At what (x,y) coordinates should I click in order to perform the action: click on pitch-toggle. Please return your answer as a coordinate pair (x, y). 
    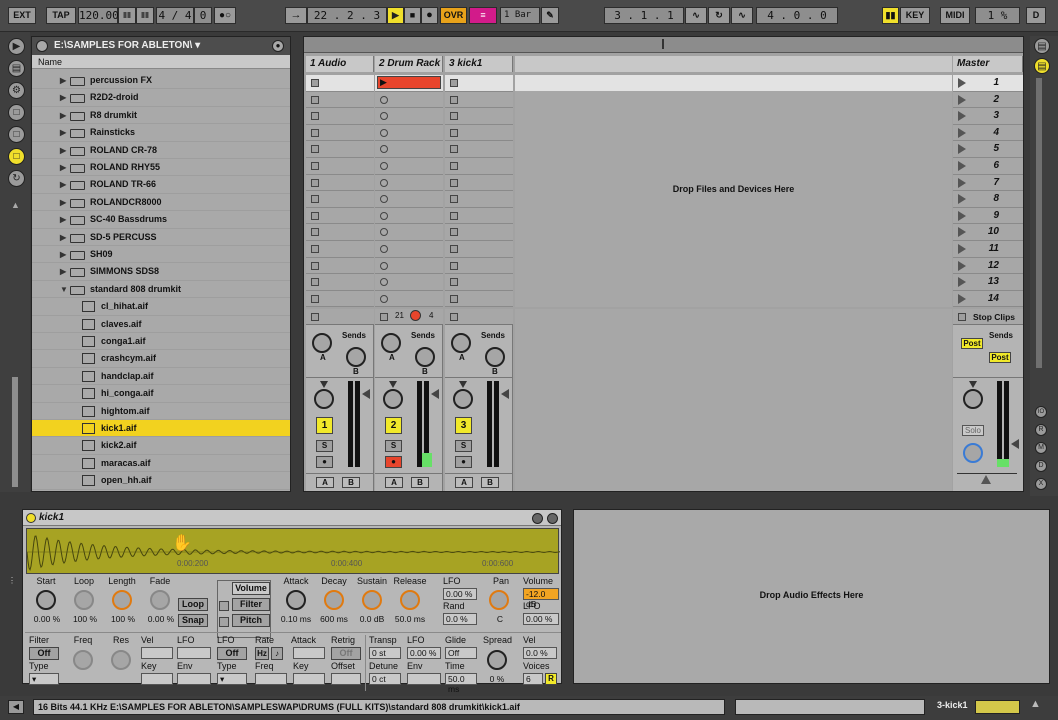
    Looking at the image, I should click on (224, 622).